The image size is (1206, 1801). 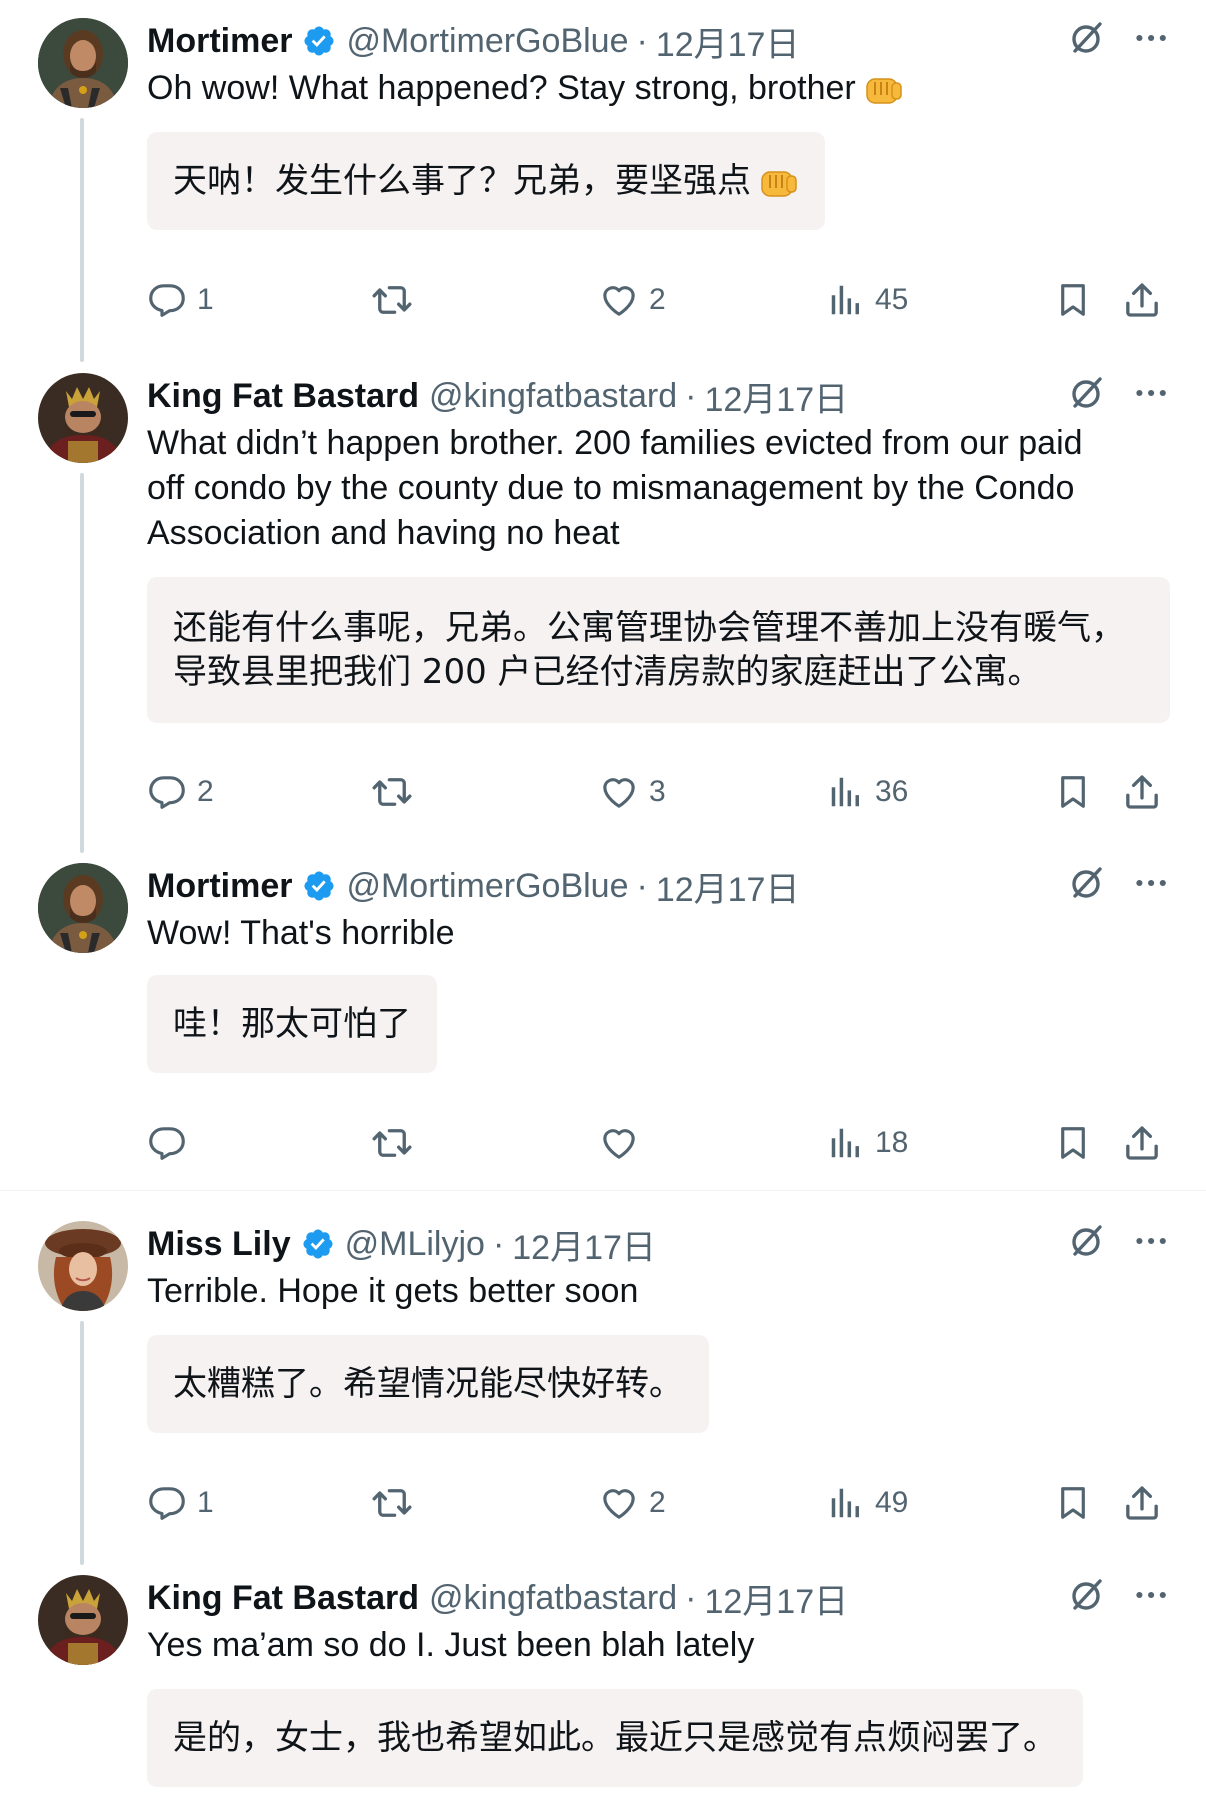 I want to click on verified-badge-icon, so click(x=318, y=1244).